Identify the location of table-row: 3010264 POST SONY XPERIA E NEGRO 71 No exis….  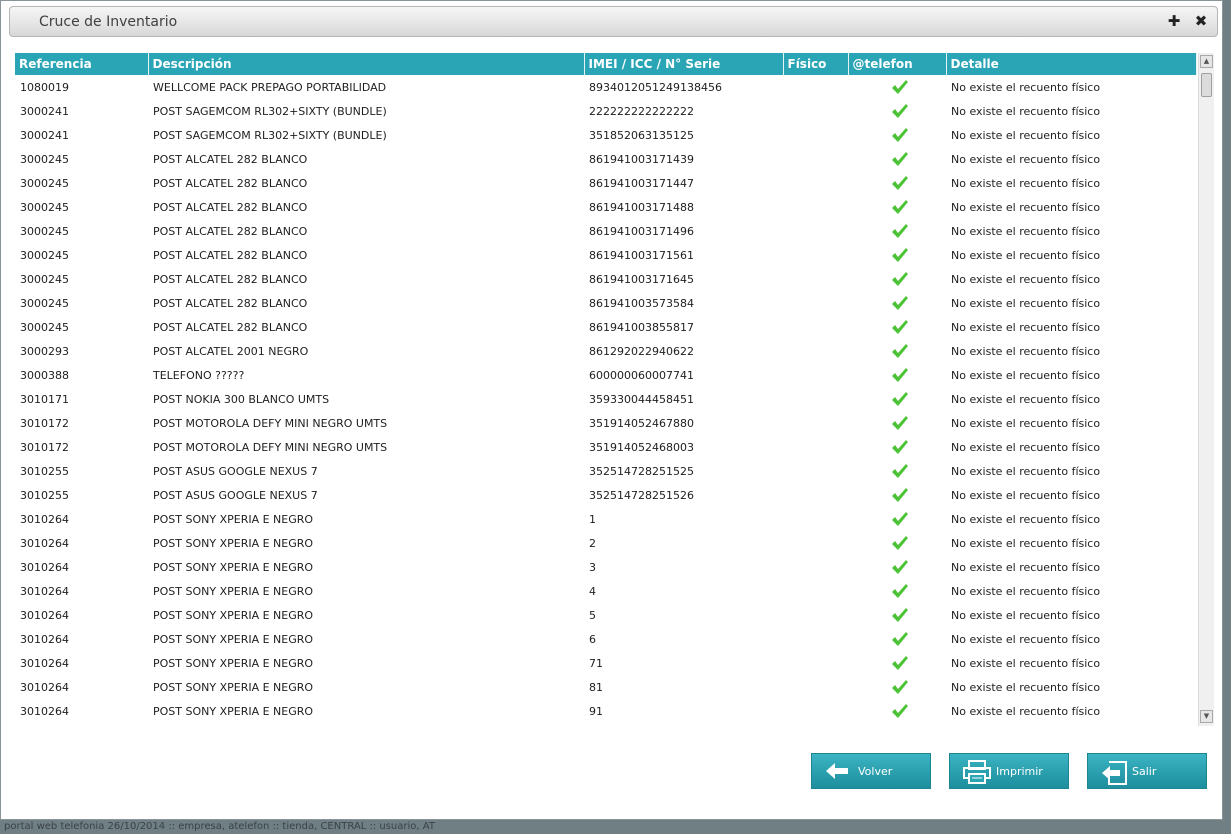
(605, 663).